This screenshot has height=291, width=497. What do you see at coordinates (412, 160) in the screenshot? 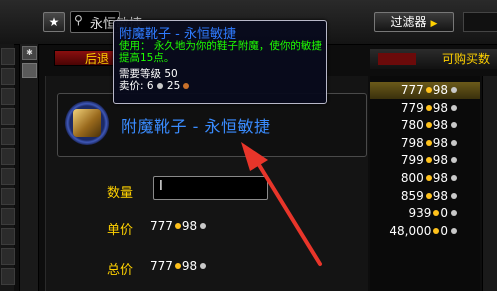
I see `price-gold: 799` at bounding box center [412, 160].